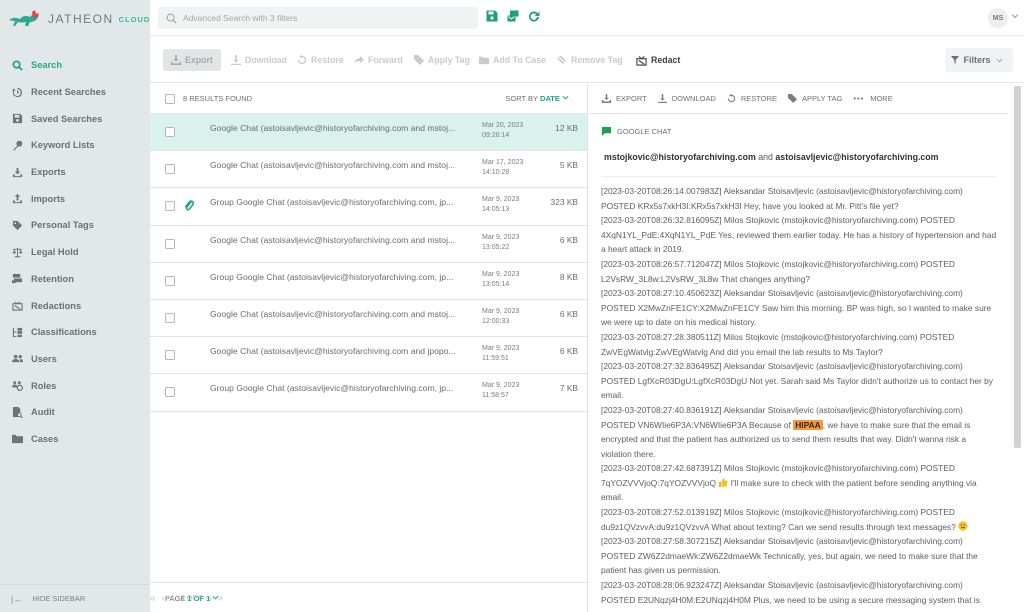 The height and width of the screenshot is (612, 1024). I want to click on sidebar-item-legal-hold: Legal Hold, so click(75, 252).